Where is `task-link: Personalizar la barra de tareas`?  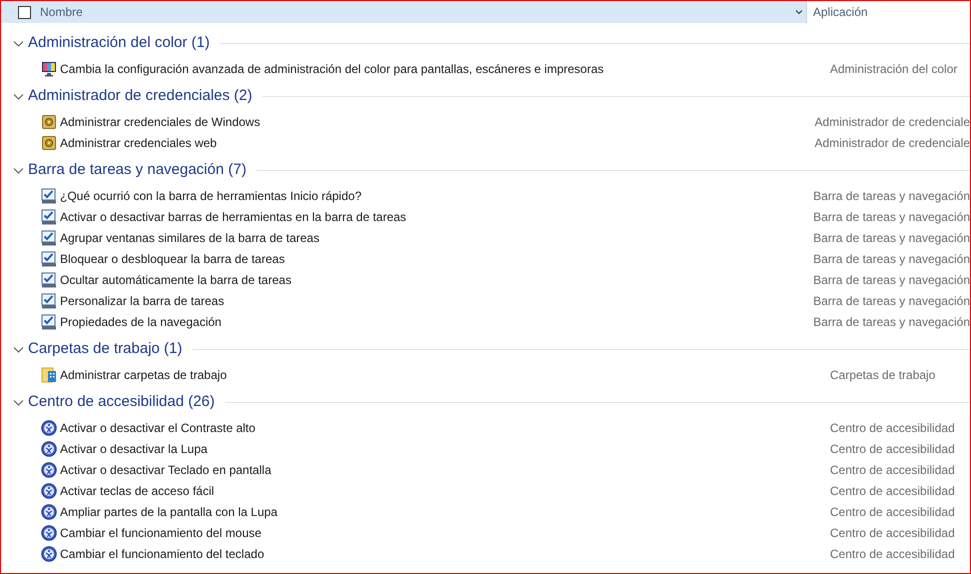 task-link: Personalizar la barra de tareas is located at coordinates (427, 301).